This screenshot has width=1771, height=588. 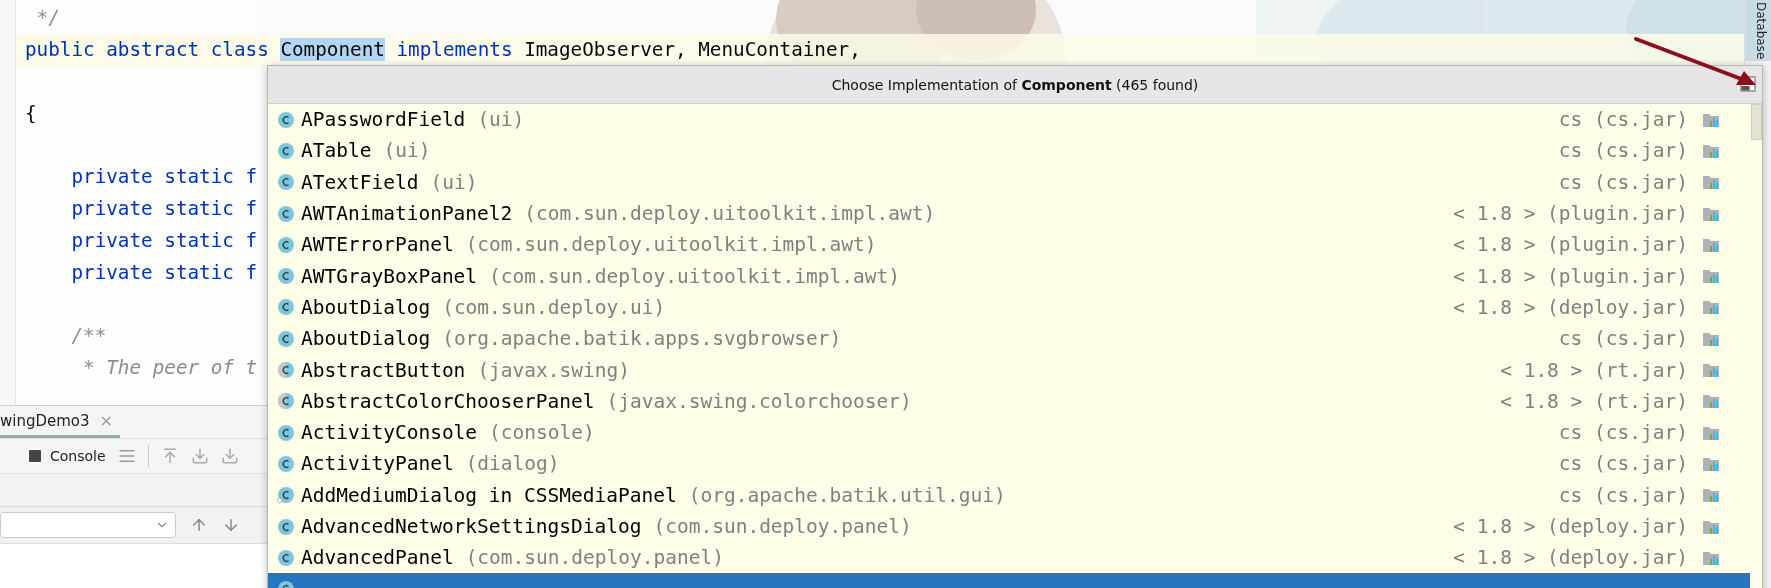 What do you see at coordinates (1009, 245) in the screenshot?
I see `implementation-item: AWTErrorPanel (com.sun.deploy.uitoolkit.impl.awt) < 1.8 > (plugin.jar)` at bounding box center [1009, 245].